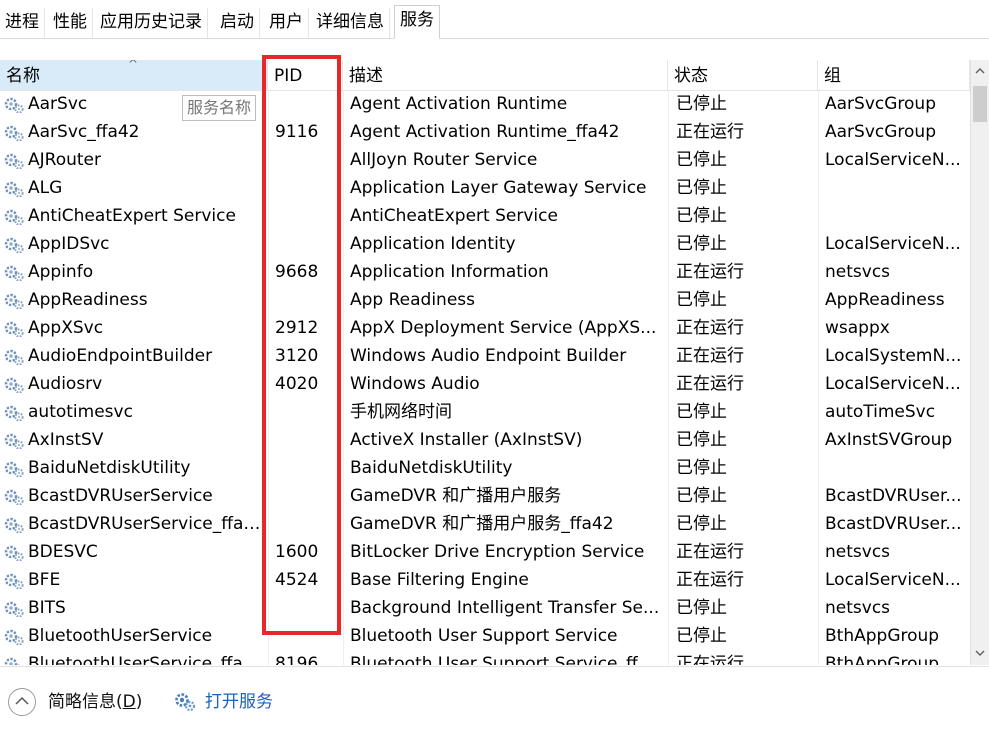  What do you see at coordinates (297, 384) in the screenshot?
I see `service-pid: 4020` at bounding box center [297, 384].